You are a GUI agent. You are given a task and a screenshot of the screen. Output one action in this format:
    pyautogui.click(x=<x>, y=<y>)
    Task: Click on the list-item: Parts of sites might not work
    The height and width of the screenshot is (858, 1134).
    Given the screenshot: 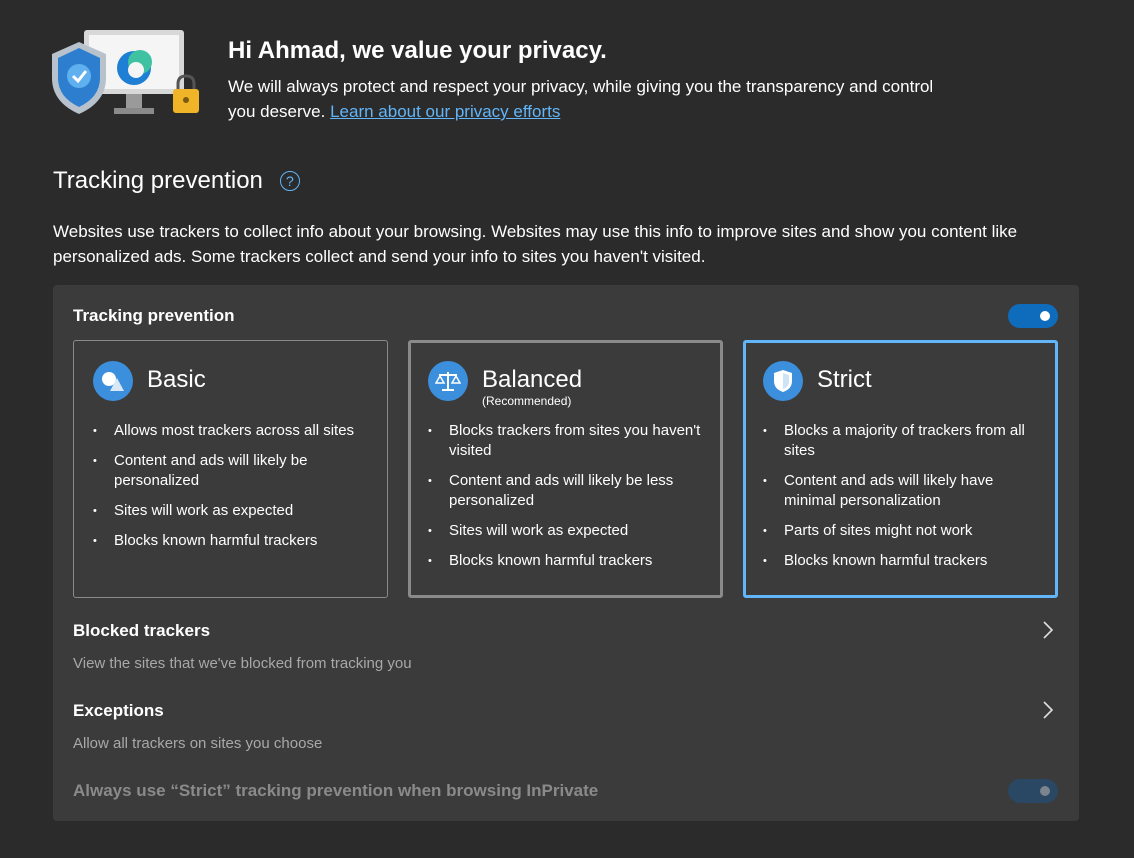 What is the action you would take?
    pyautogui.click(x=902, y=531)
    